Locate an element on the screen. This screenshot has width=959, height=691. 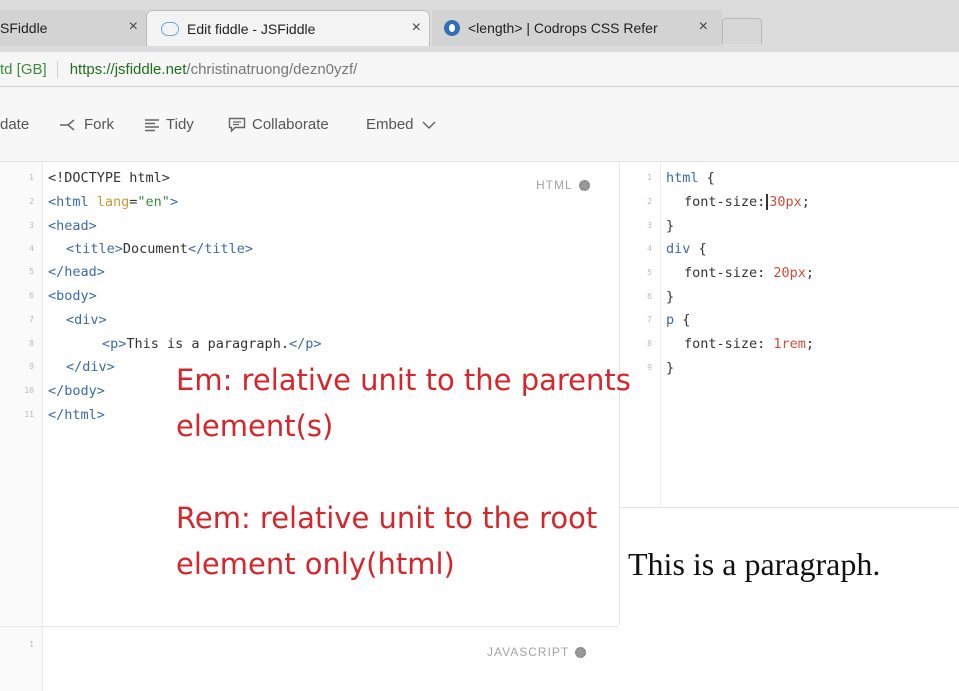
url-path: /christinatruong/dezn0yzf/ is located at coordinates (272, 69).